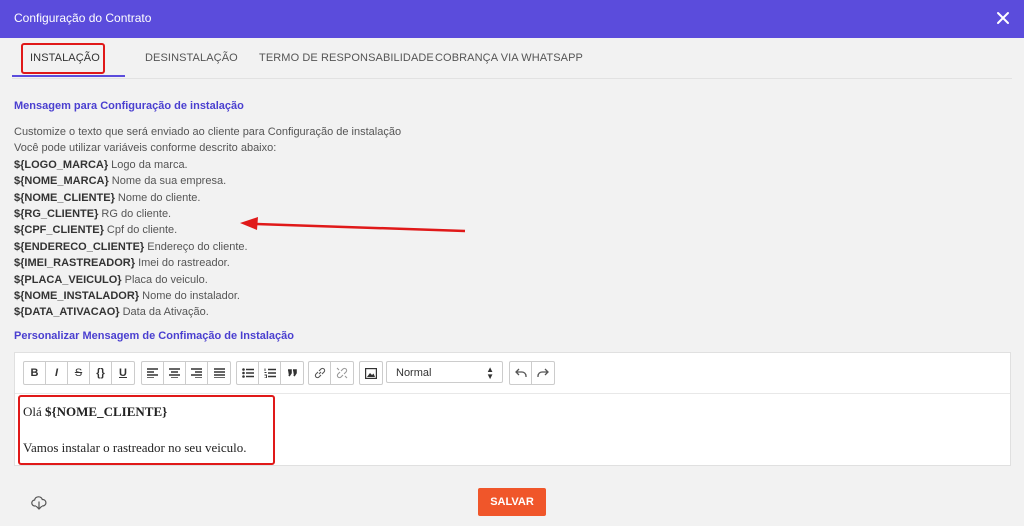 This screenshot has width=1024, height=526. What do you see at coordinates (490, 373) in the screenshot?
I see `select-arrows-icon: ▲ ▼` at bounding box center [490, 373].